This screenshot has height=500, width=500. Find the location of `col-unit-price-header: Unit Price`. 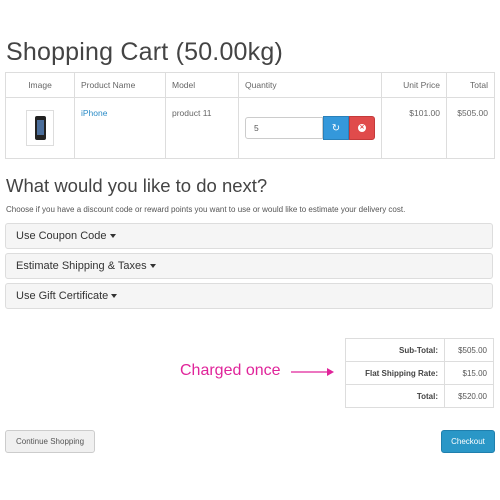

col-unit-price-header: Unit Price is located at coordinates (414, 85).